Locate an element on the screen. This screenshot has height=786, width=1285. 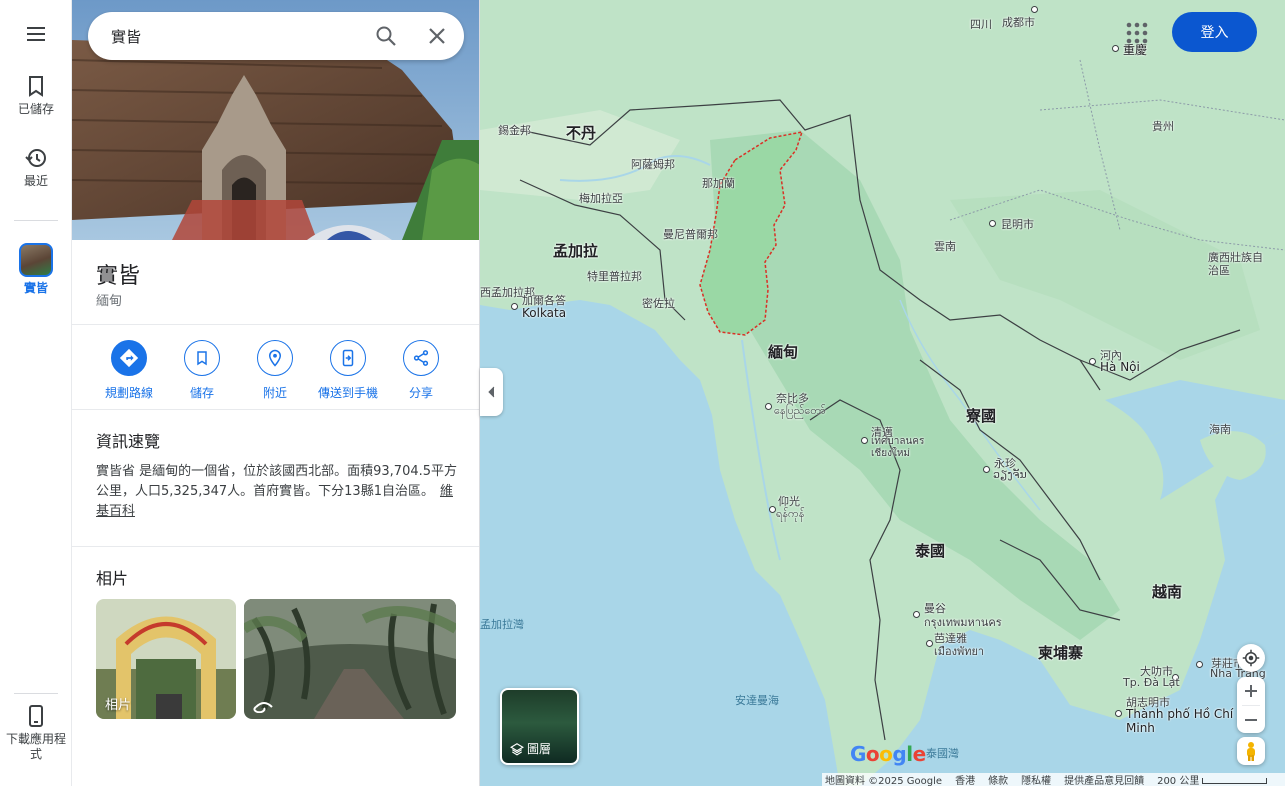
directions-button: 規劃路線 is located at coordinates (129, 370).